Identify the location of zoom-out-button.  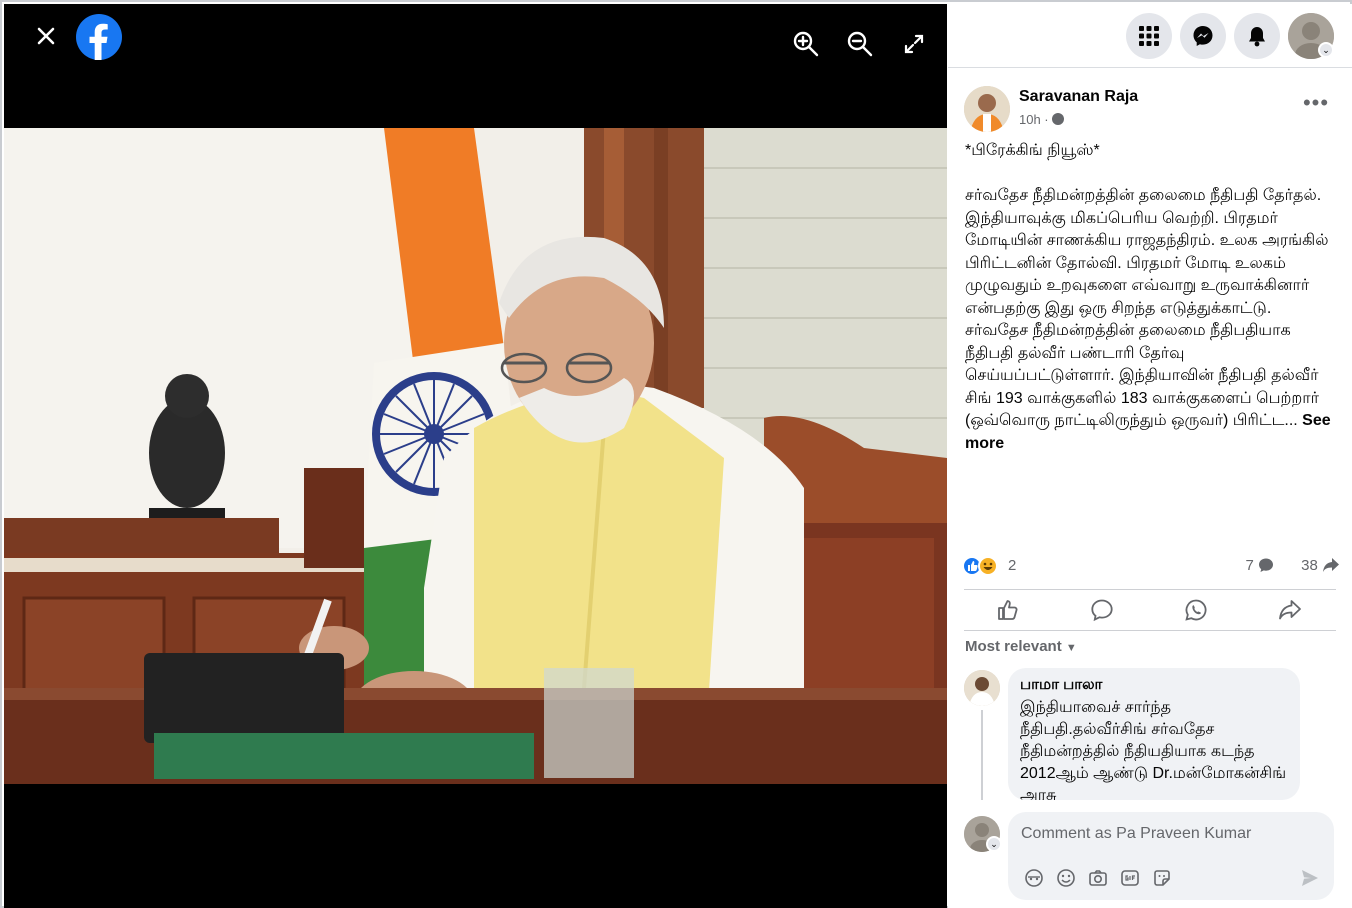
(860, 44).